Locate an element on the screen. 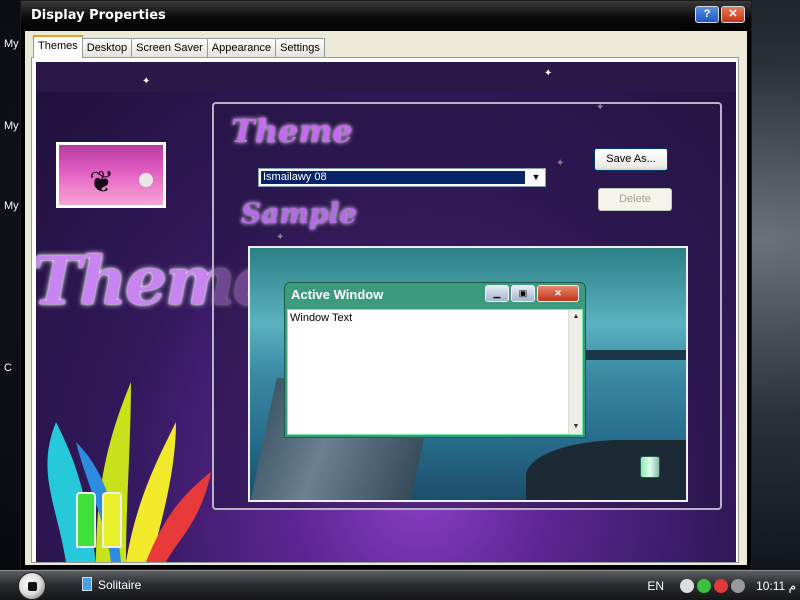  tree-icon: ❦ is located at coordinates (102, 182).